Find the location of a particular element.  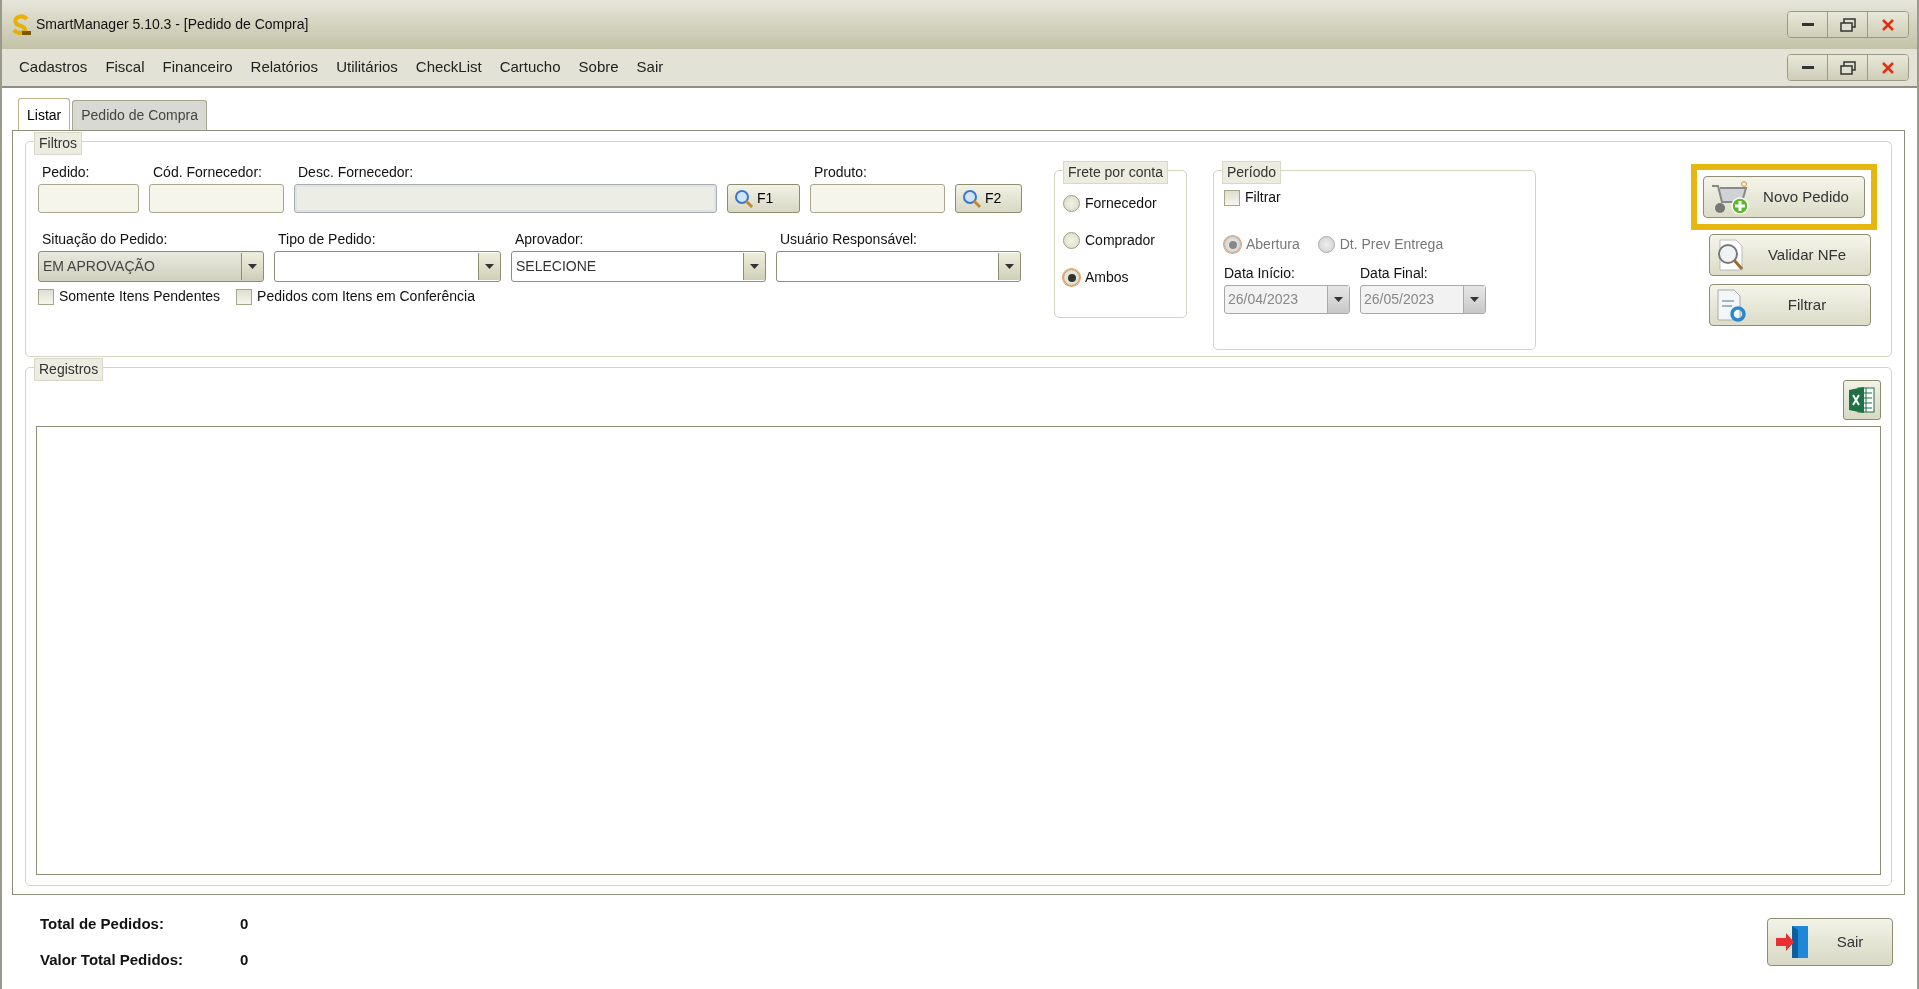

menu-item: Sair is located at coordinates (650, 67).